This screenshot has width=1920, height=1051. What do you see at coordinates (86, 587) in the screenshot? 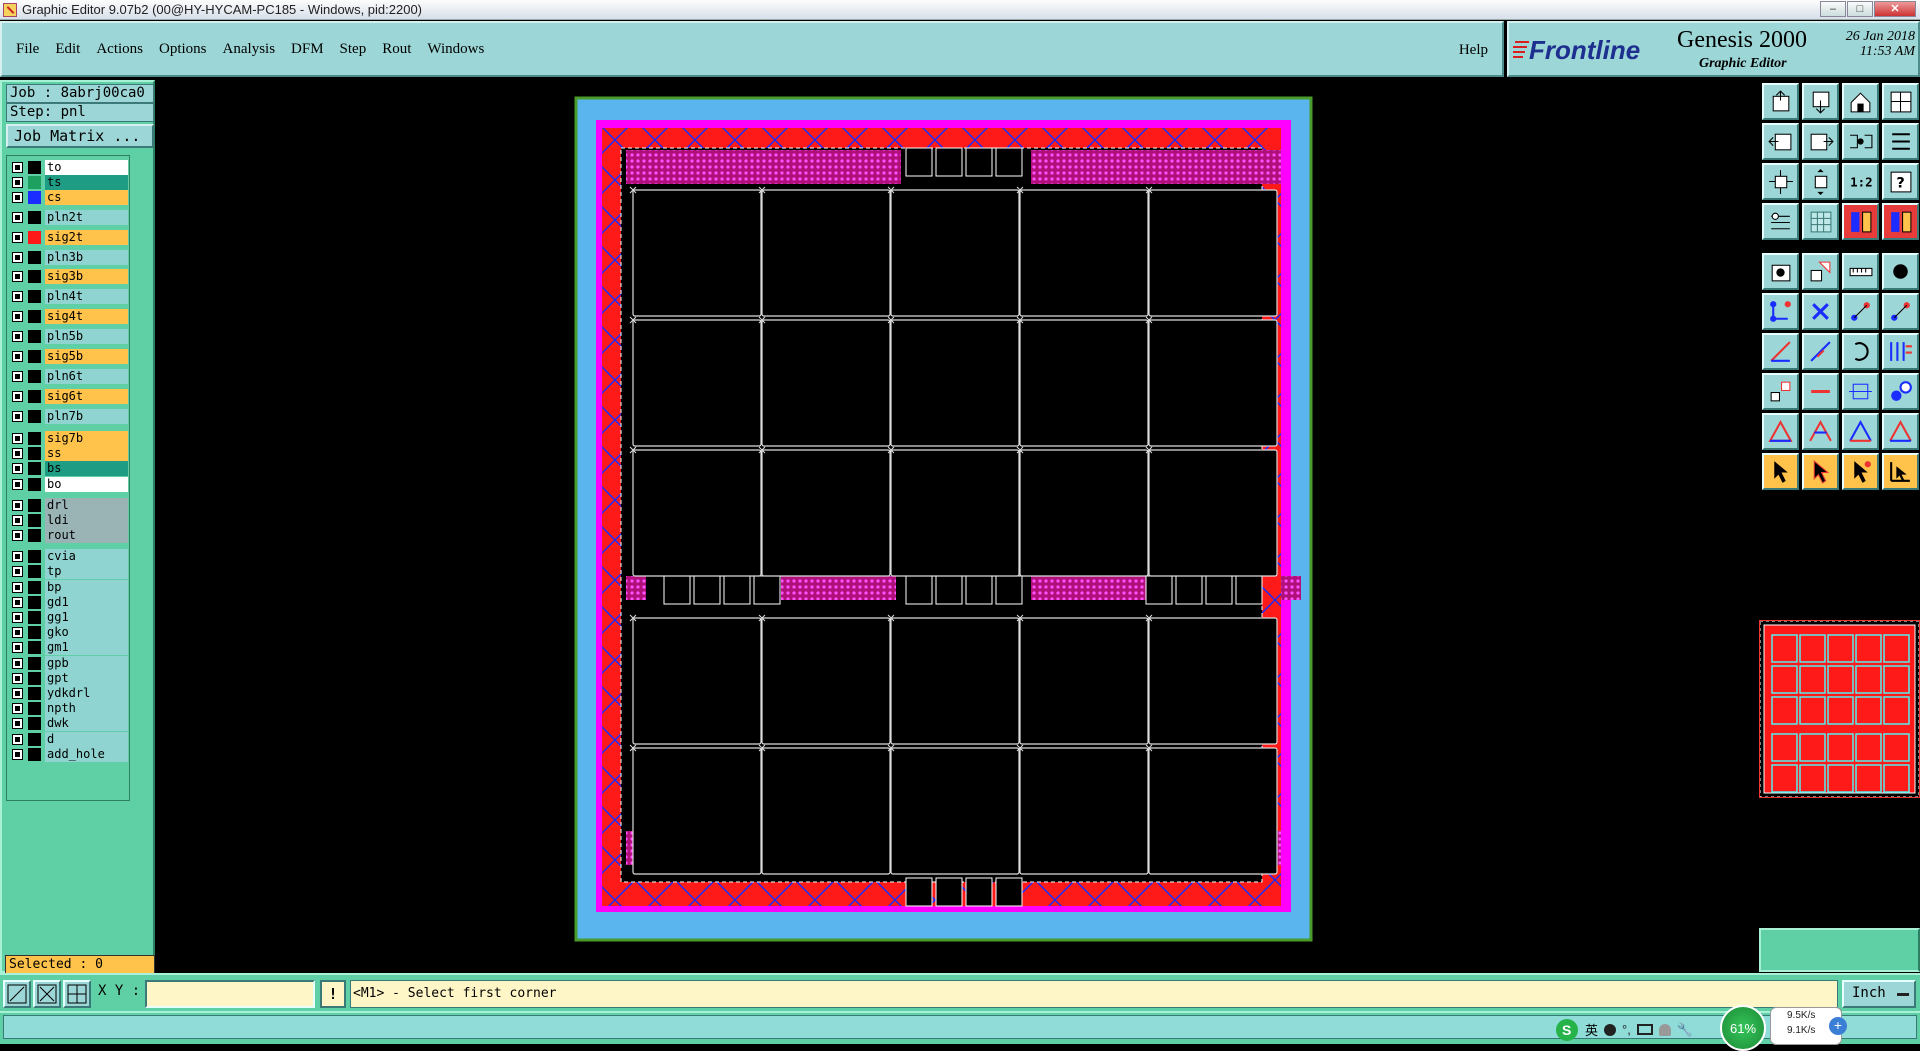
I see `layer-name: bp` at bounding box center [86, 587].